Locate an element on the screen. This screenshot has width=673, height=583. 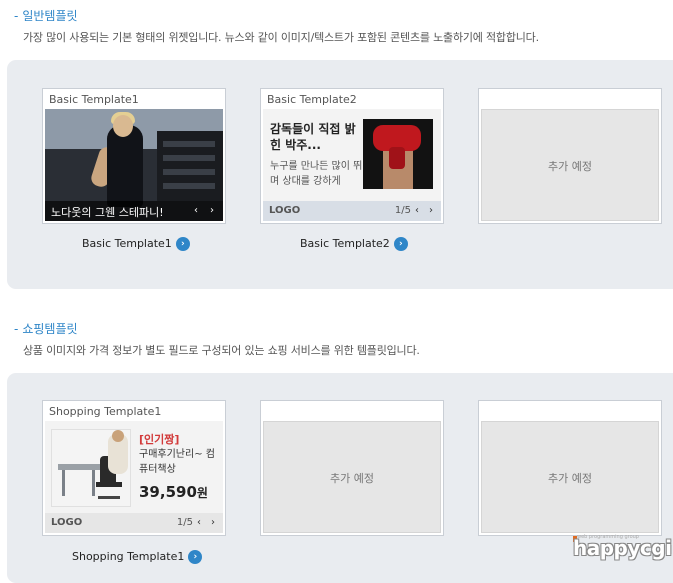
card-title: Basic Template2 is located at coordinates (312, 99).